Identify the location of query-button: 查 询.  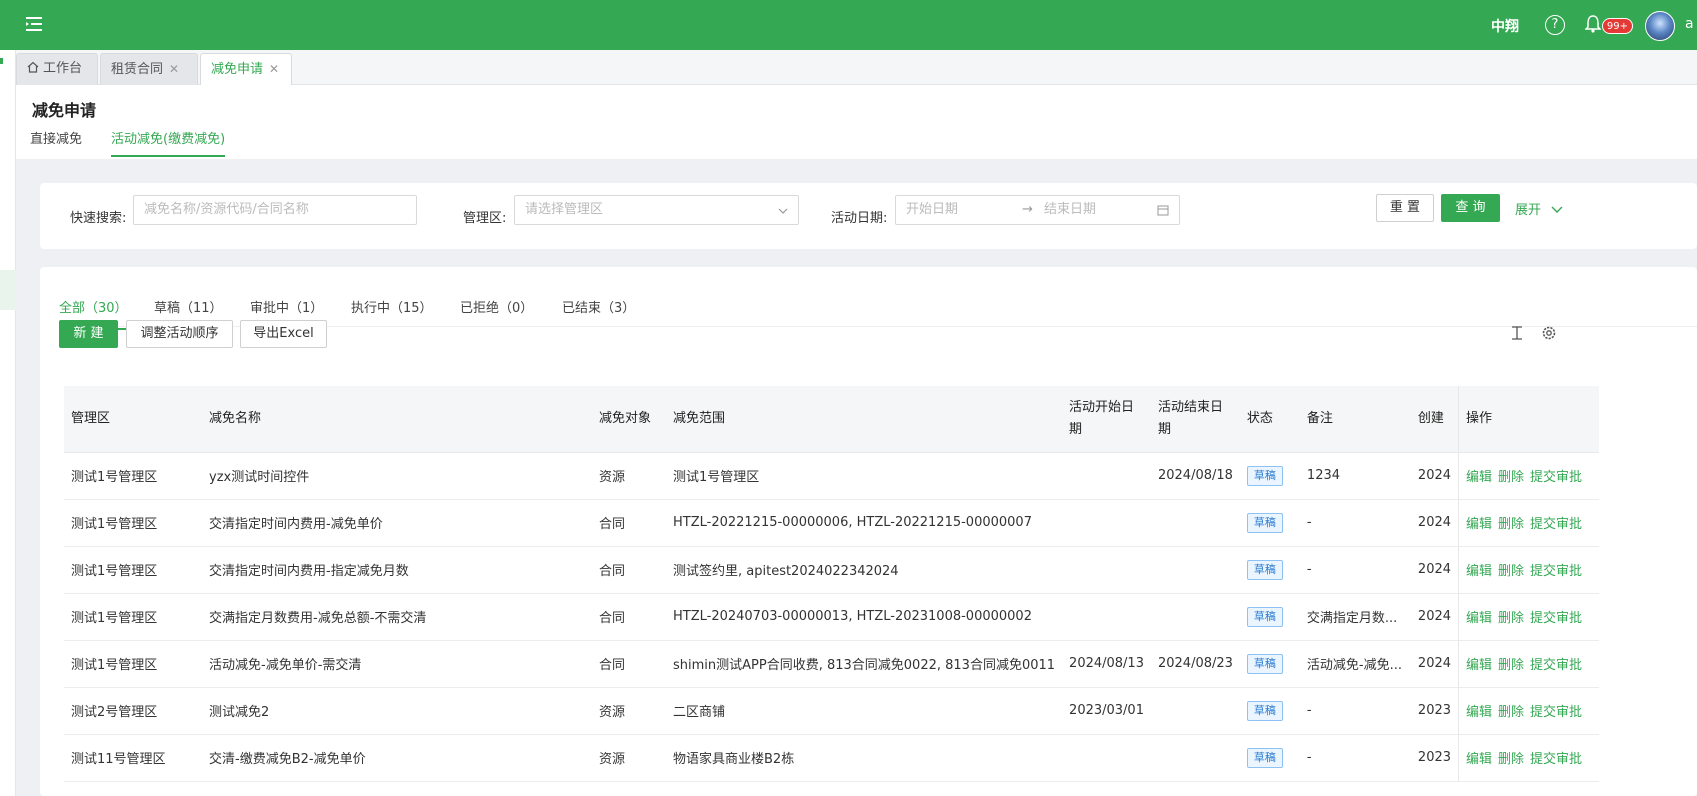
(1470, 208).